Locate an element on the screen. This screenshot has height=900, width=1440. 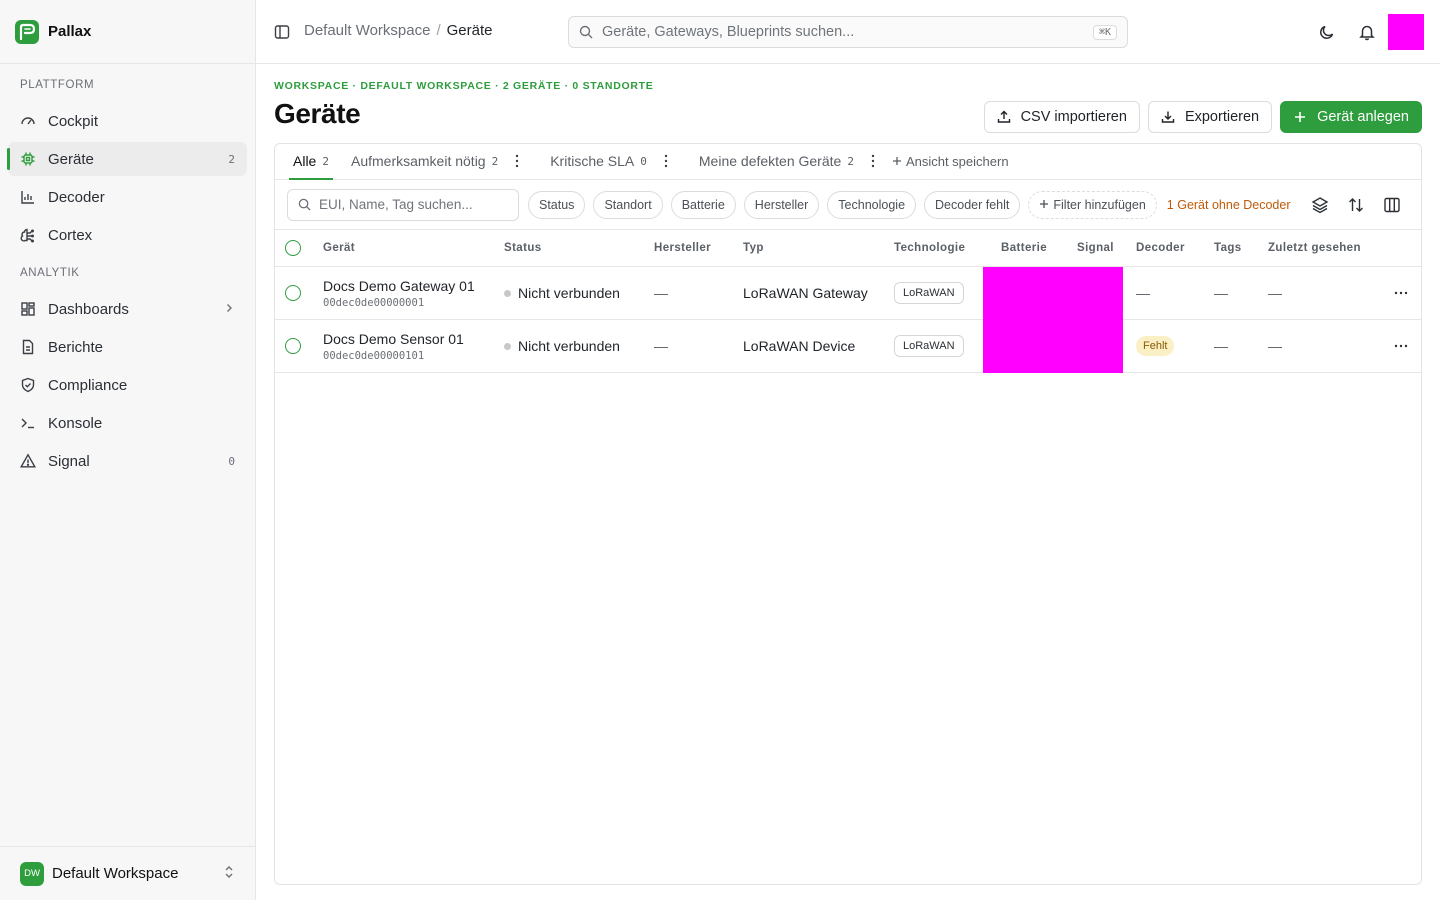
row-select-cell is located at coordinates (293, 346).